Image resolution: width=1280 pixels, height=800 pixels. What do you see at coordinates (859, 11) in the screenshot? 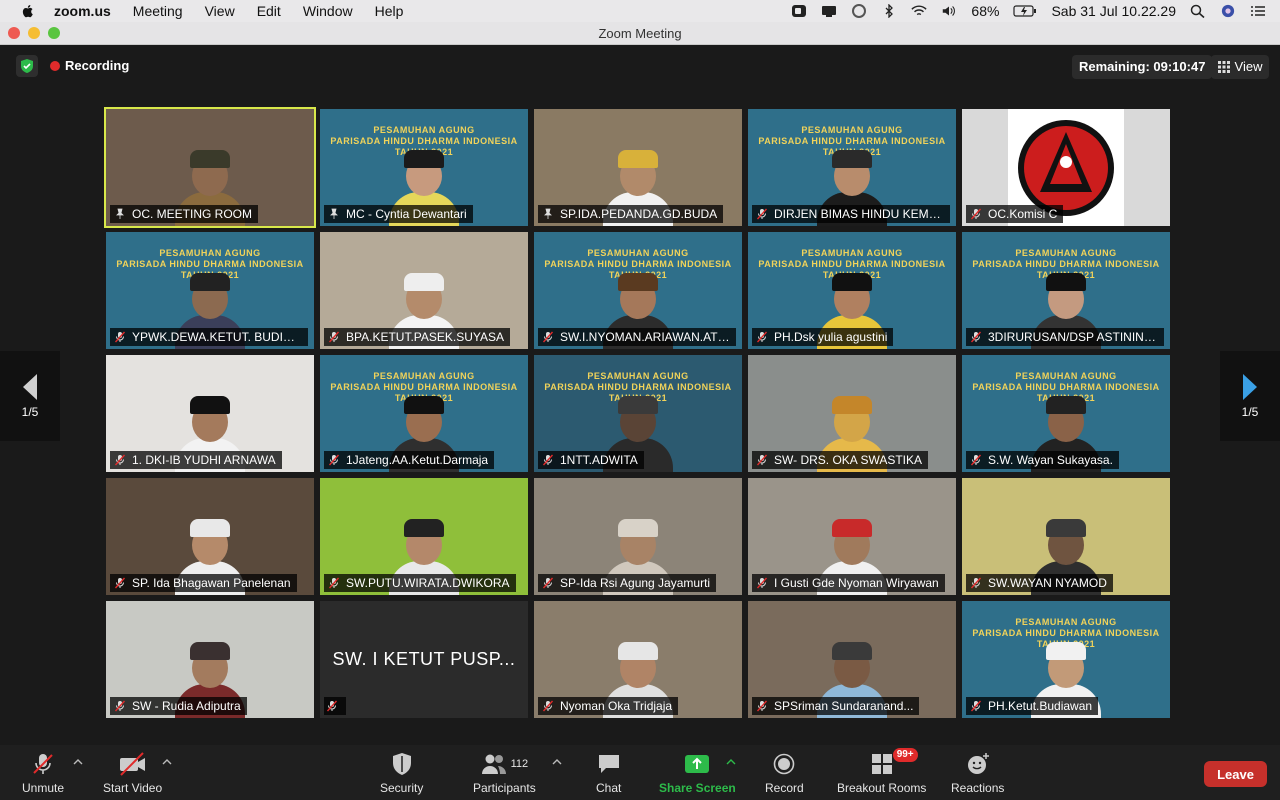
I see `creative-cloud-icon` at bounding box center [859, 11].